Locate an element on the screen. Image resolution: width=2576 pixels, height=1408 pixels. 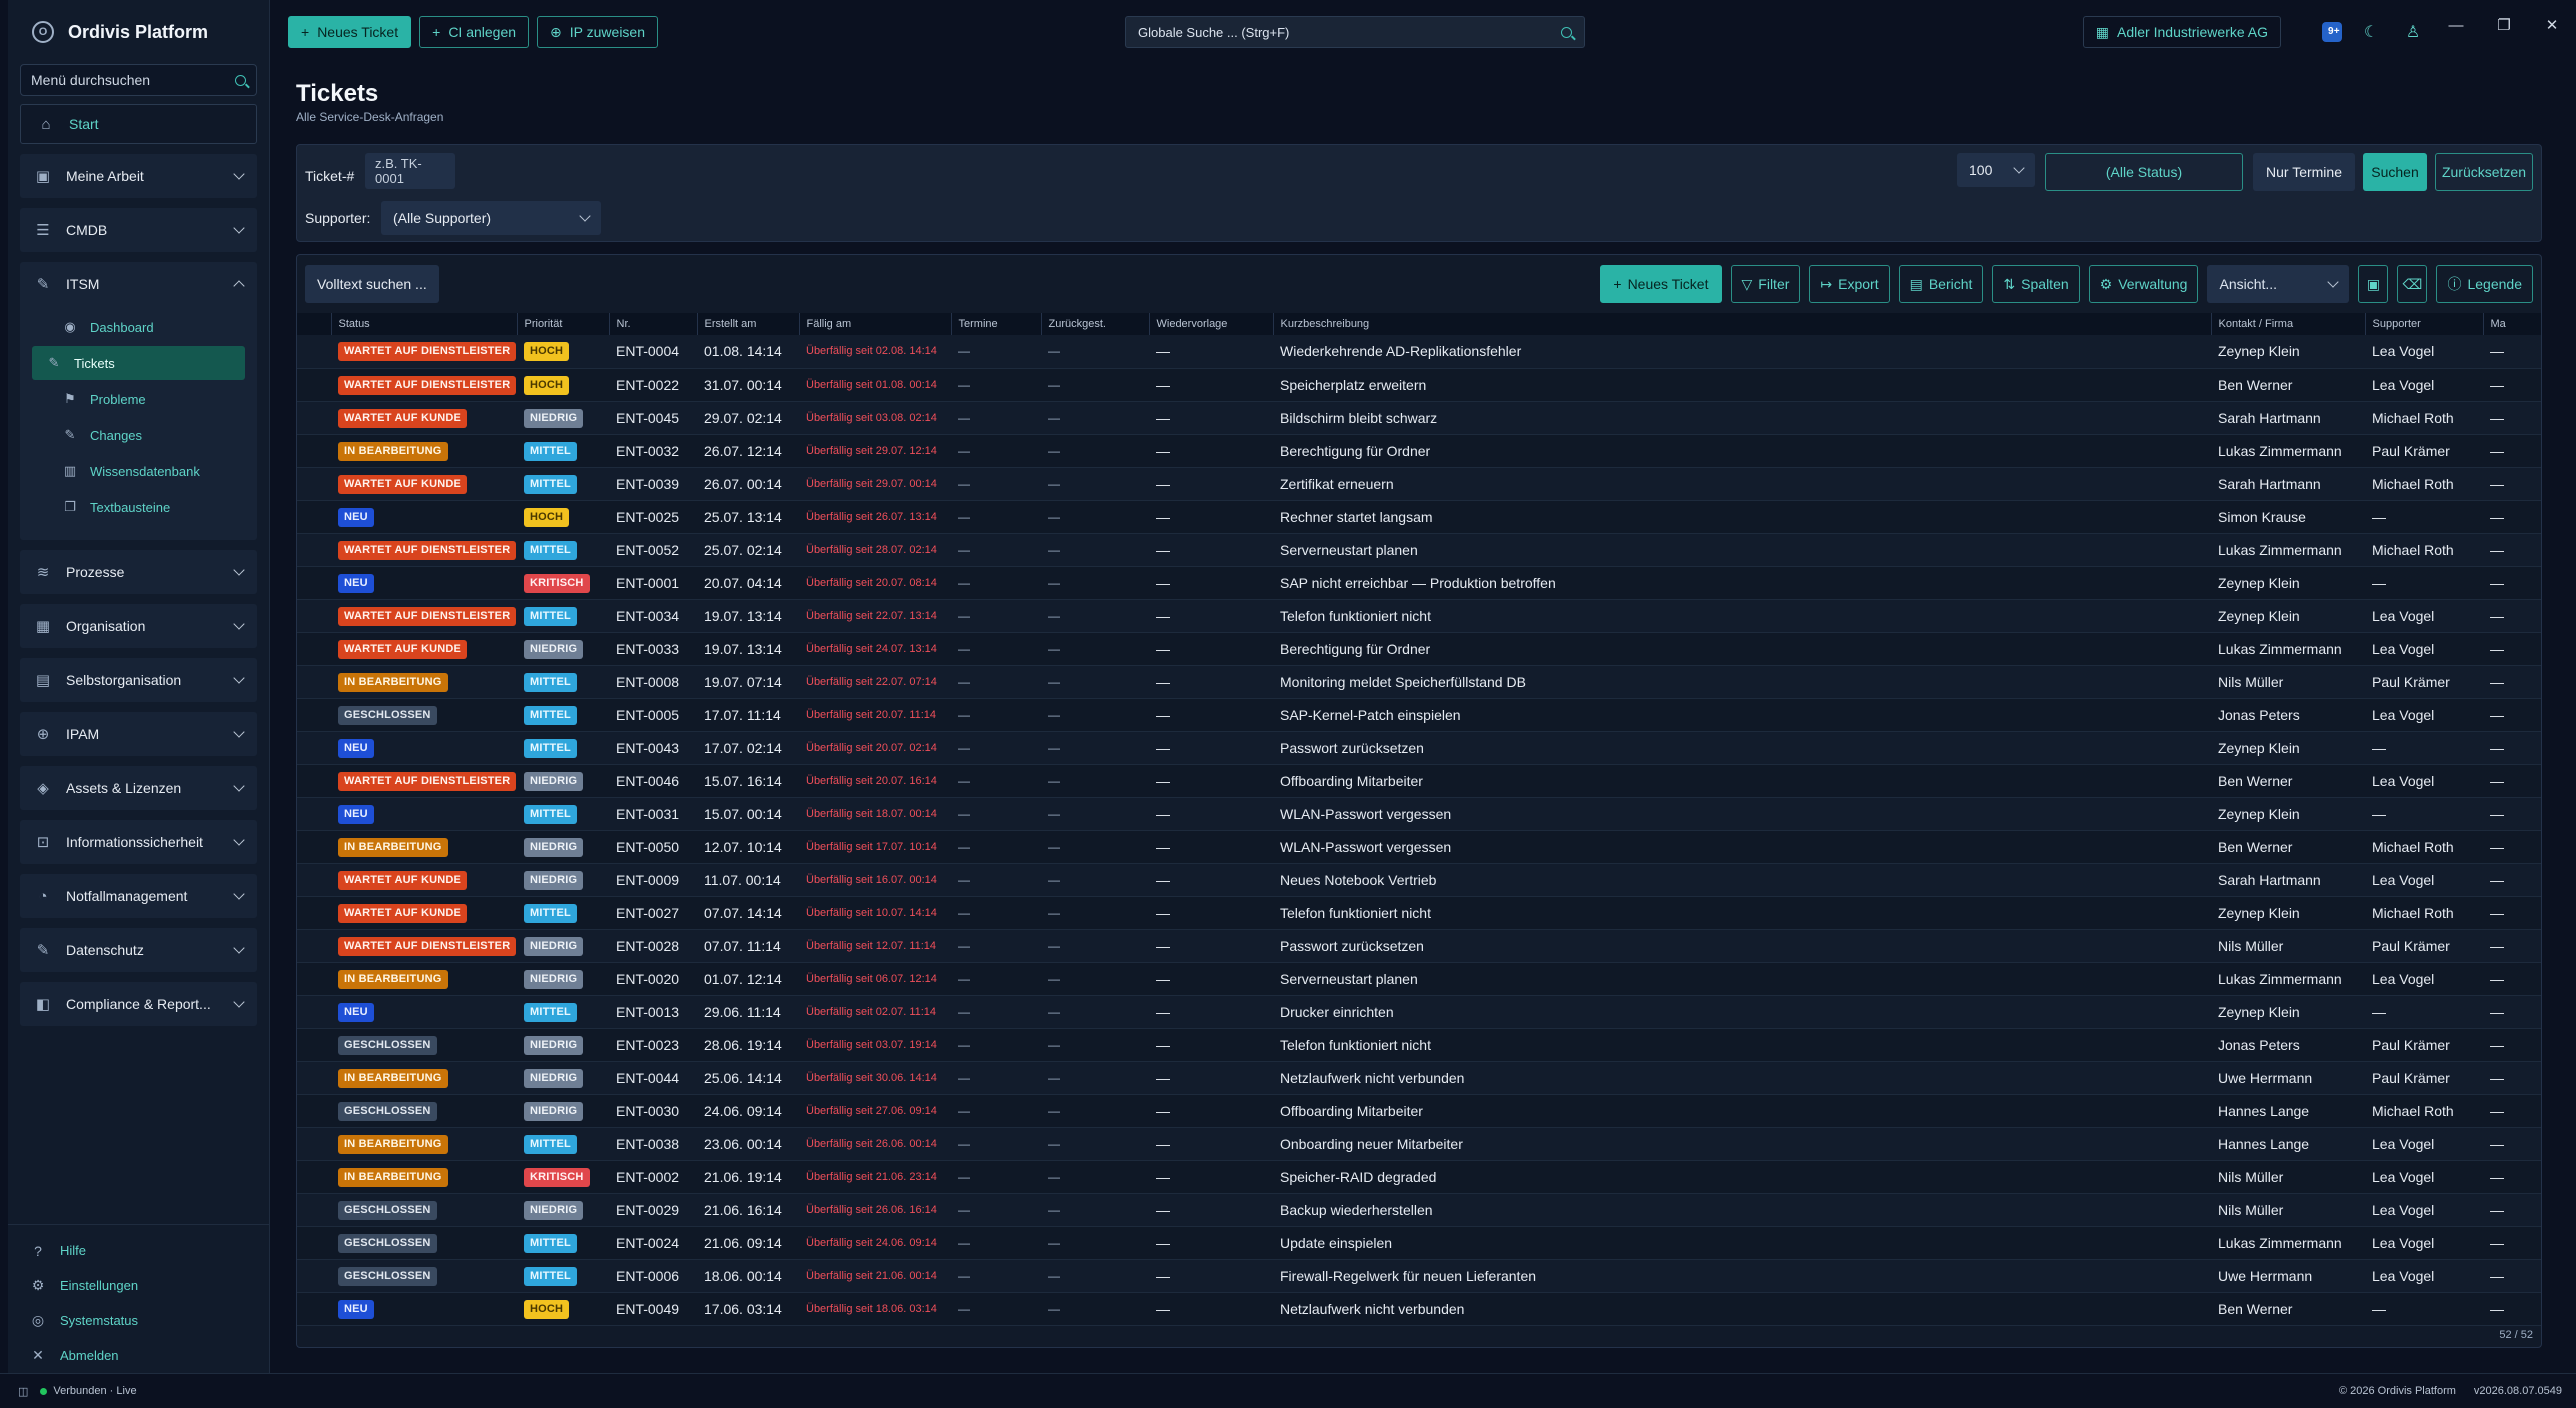
sidebar-item-systemstatus: ◎ Systemstatus is located at coordinates (138, 1320).